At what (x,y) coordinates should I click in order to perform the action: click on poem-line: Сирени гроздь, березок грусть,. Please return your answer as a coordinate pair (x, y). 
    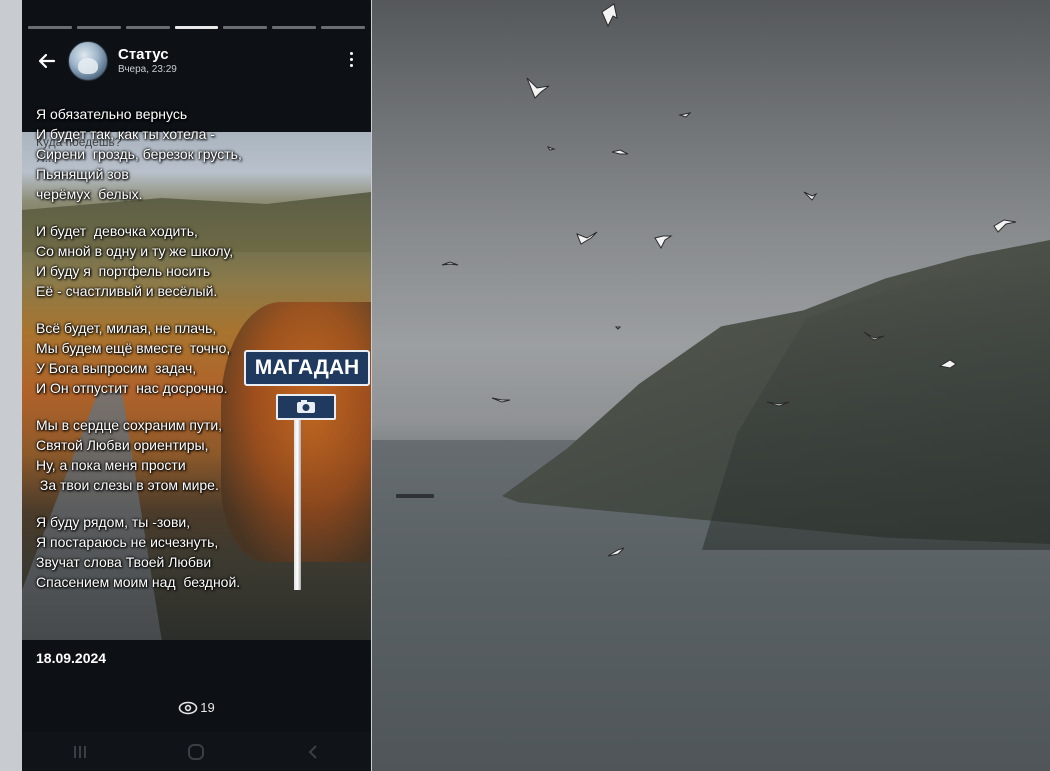
    Looking at the image, I should click on (139, 154).